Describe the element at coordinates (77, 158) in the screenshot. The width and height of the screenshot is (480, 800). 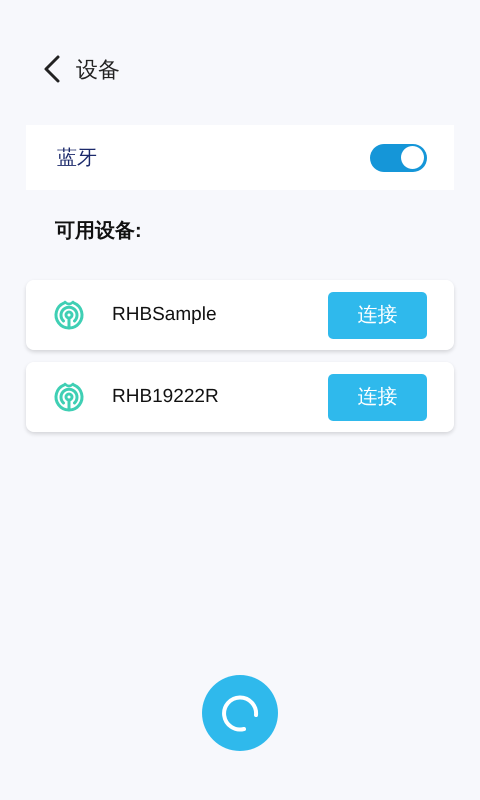
I see `bluetooth-label: 蓝牙` at that location.